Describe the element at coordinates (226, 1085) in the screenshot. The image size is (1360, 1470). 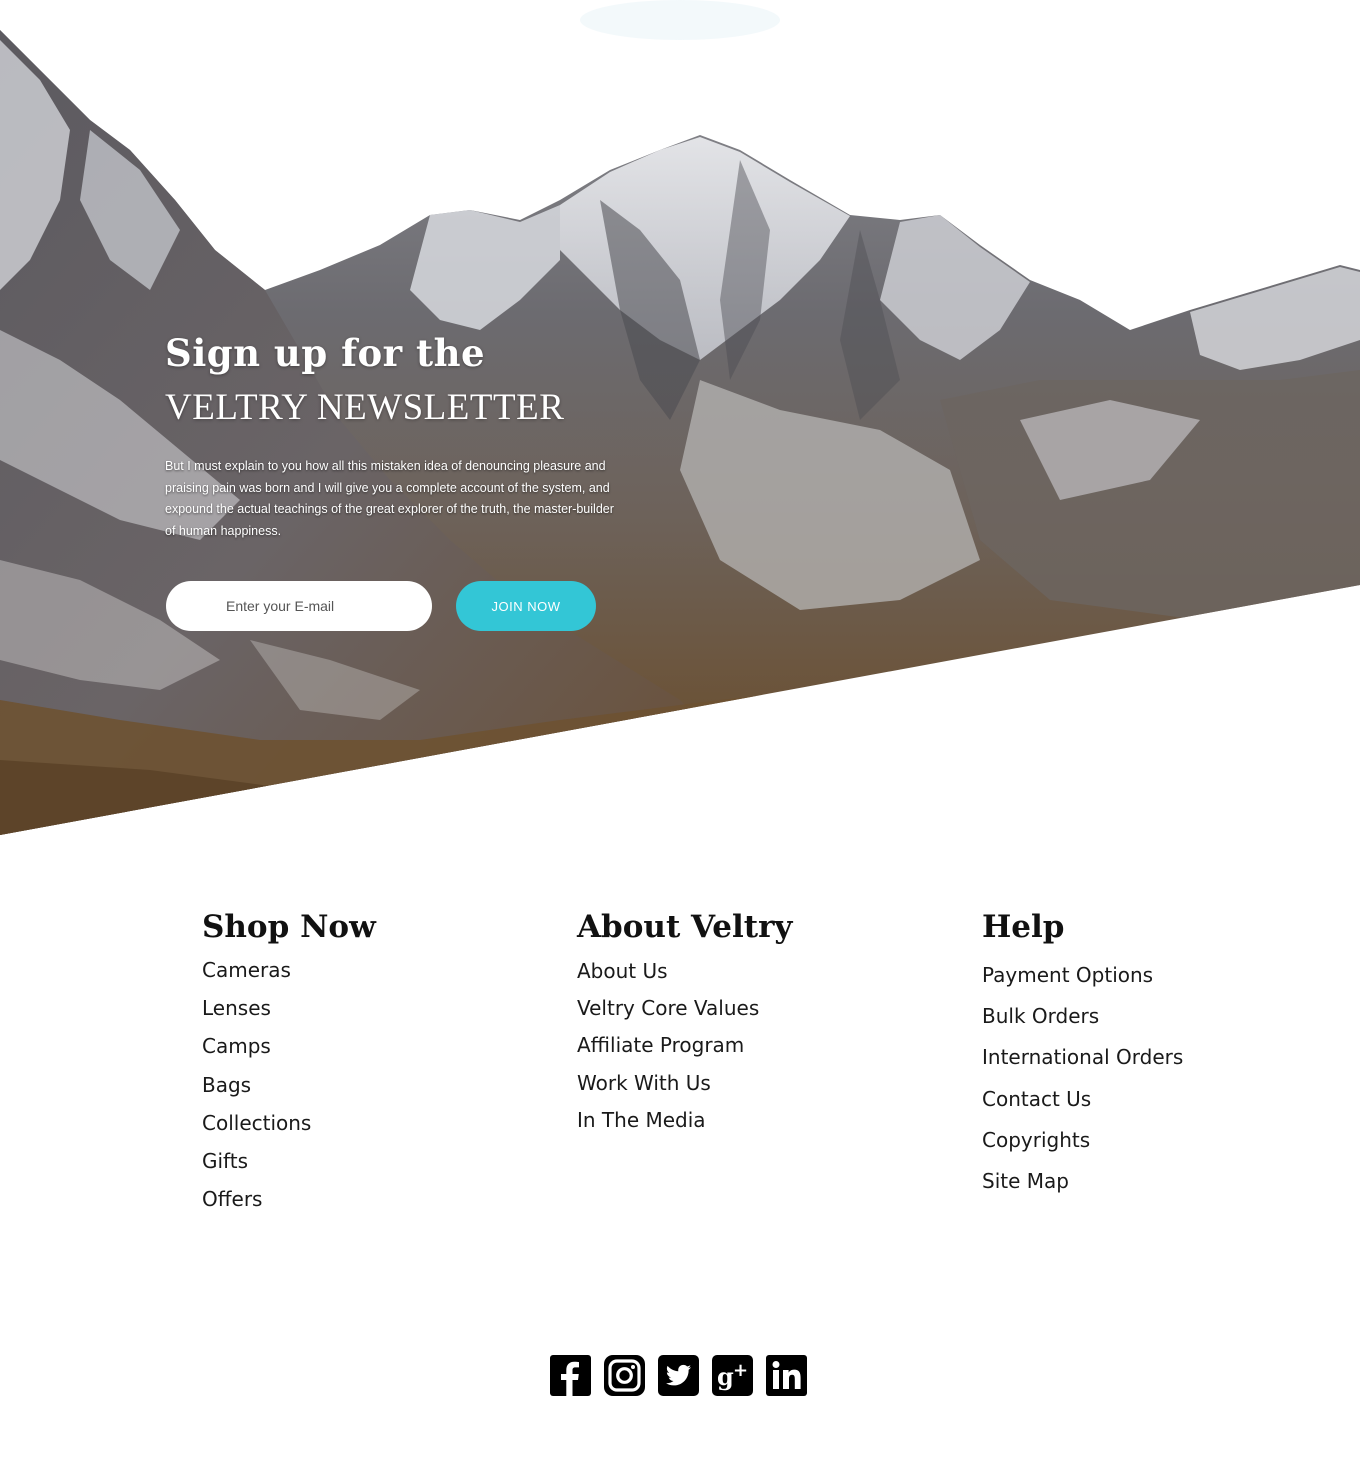
I see `footer-link-bags: Bags` at that location.